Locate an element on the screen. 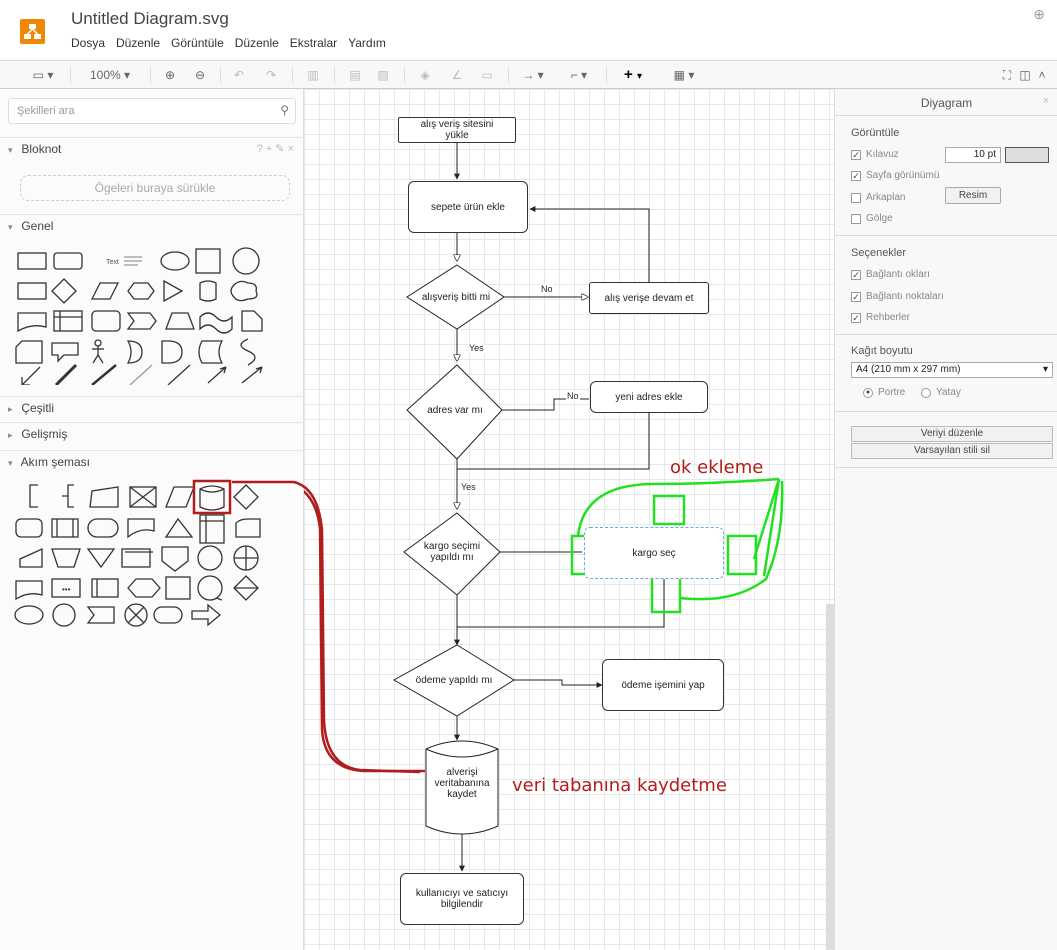  table-icon: ▦ ▾ is located at coordinates (684, 75).